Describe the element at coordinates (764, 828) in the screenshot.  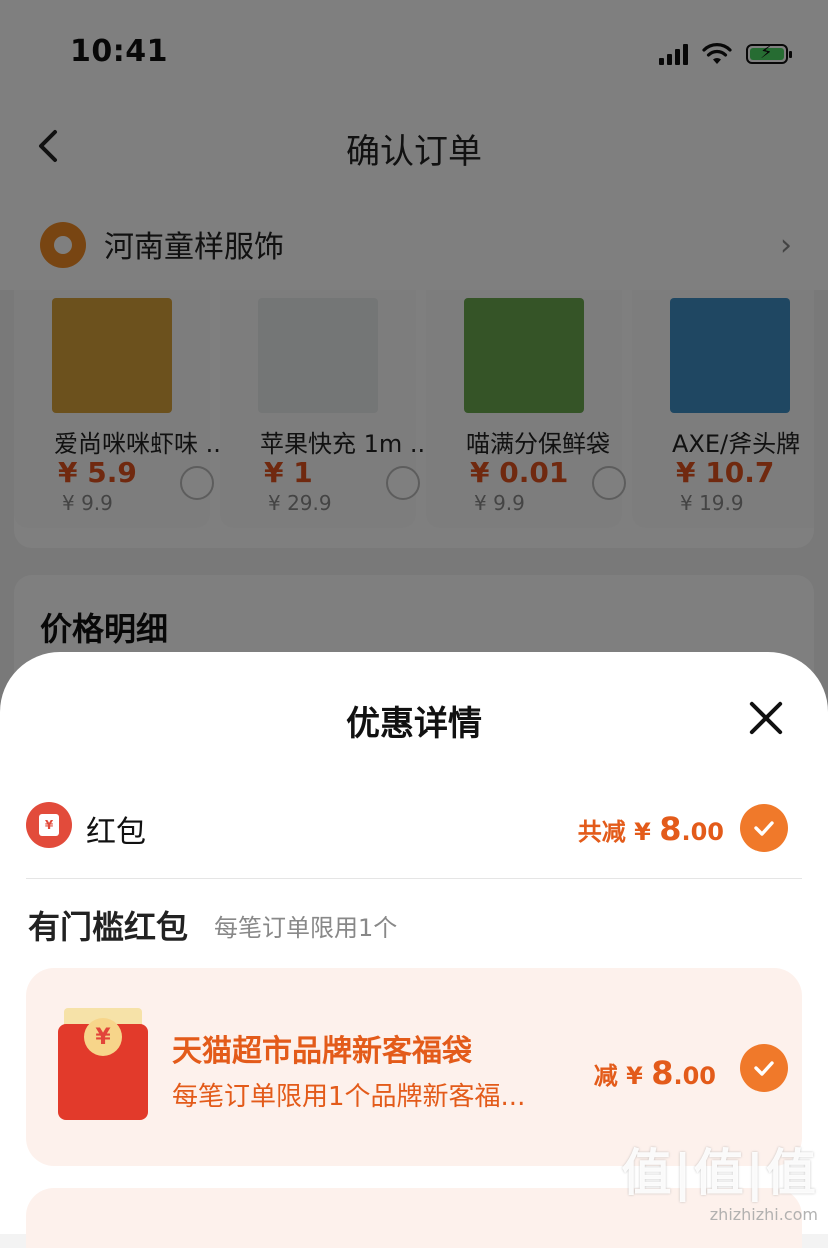
I see `red-packet-check-icon` at that location.